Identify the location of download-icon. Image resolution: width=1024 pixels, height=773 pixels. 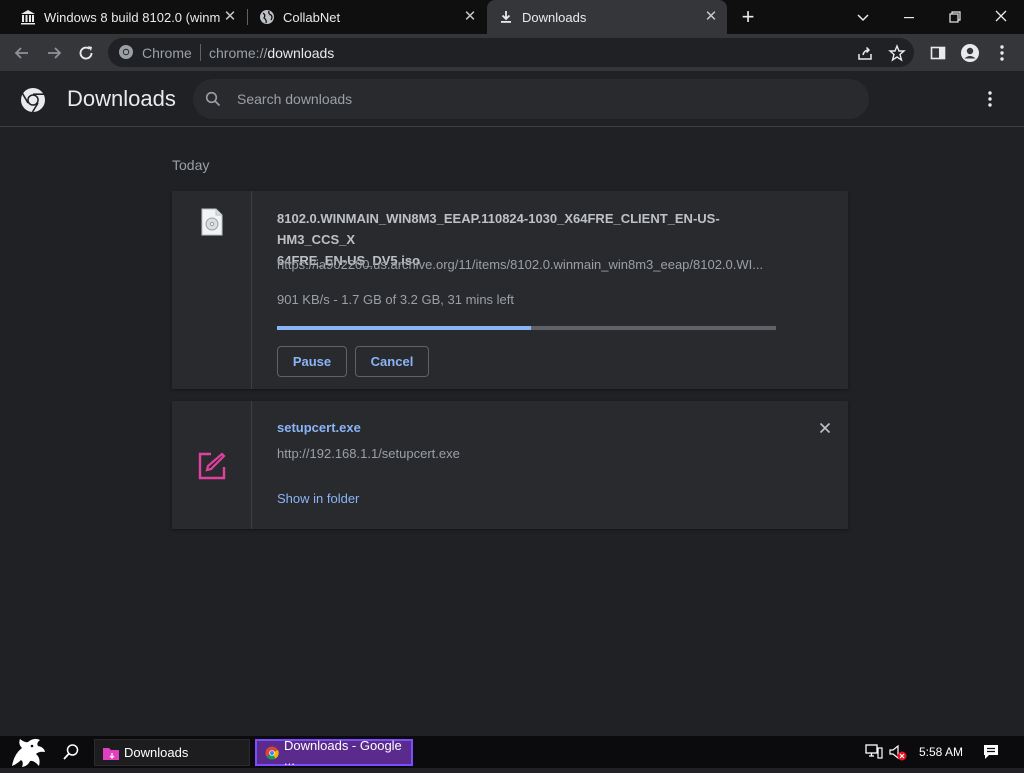
(506, 17).